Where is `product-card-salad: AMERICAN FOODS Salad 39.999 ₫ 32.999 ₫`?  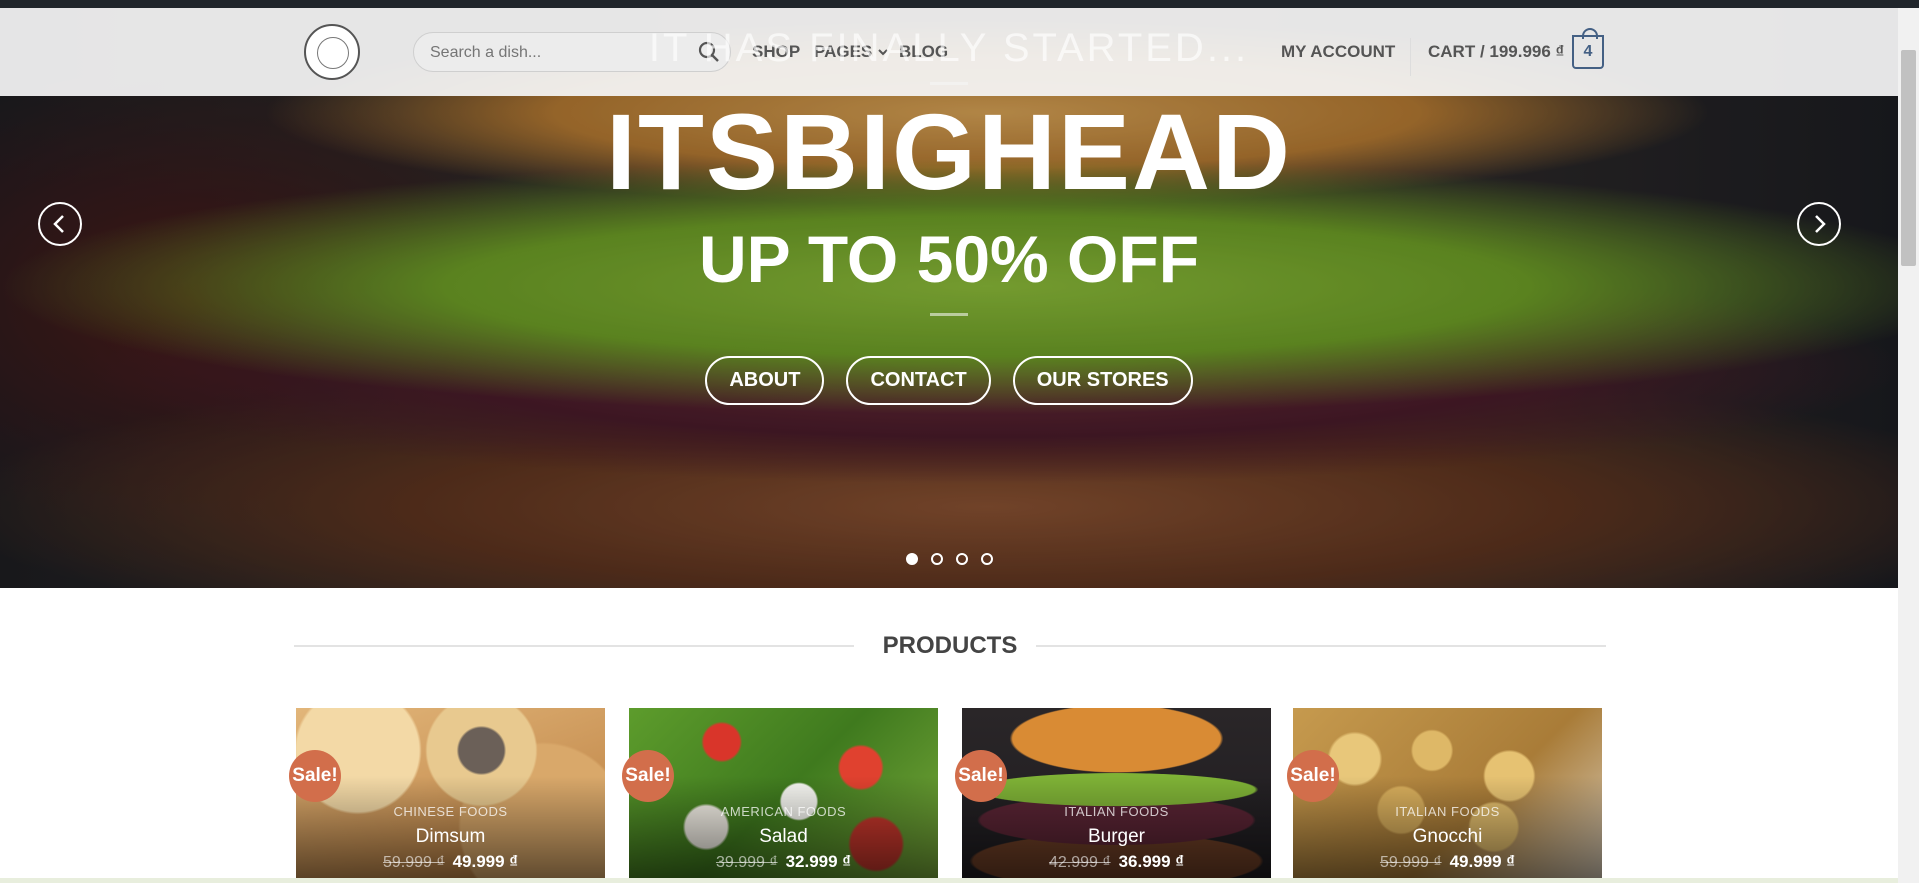
product-card-salad: AMERICAN FOODS Salad 39.999 ₫ 32.999 ₫ is located at coordinates (783, 793).